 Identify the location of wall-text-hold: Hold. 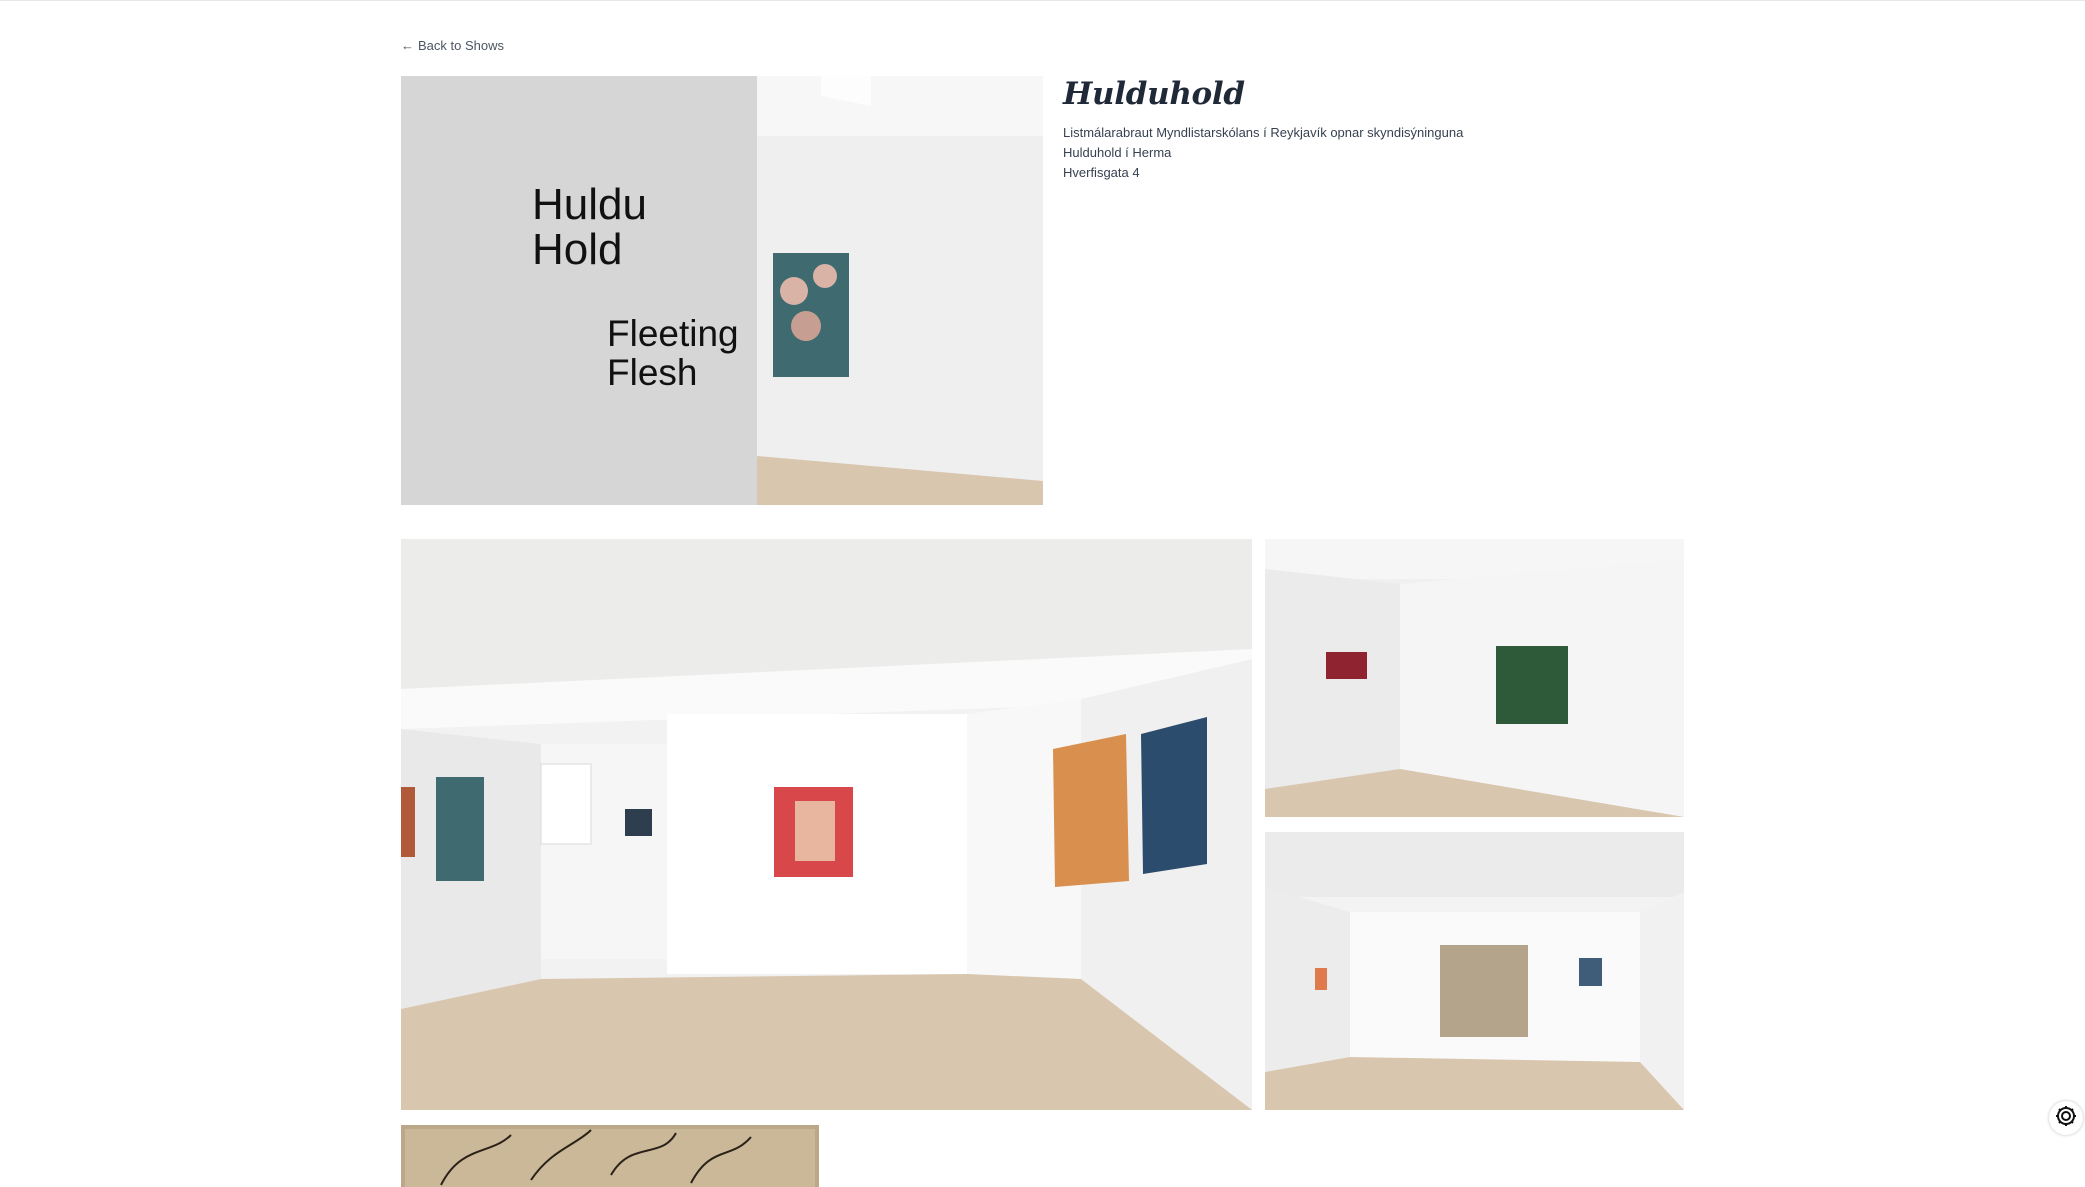
(577, 249).